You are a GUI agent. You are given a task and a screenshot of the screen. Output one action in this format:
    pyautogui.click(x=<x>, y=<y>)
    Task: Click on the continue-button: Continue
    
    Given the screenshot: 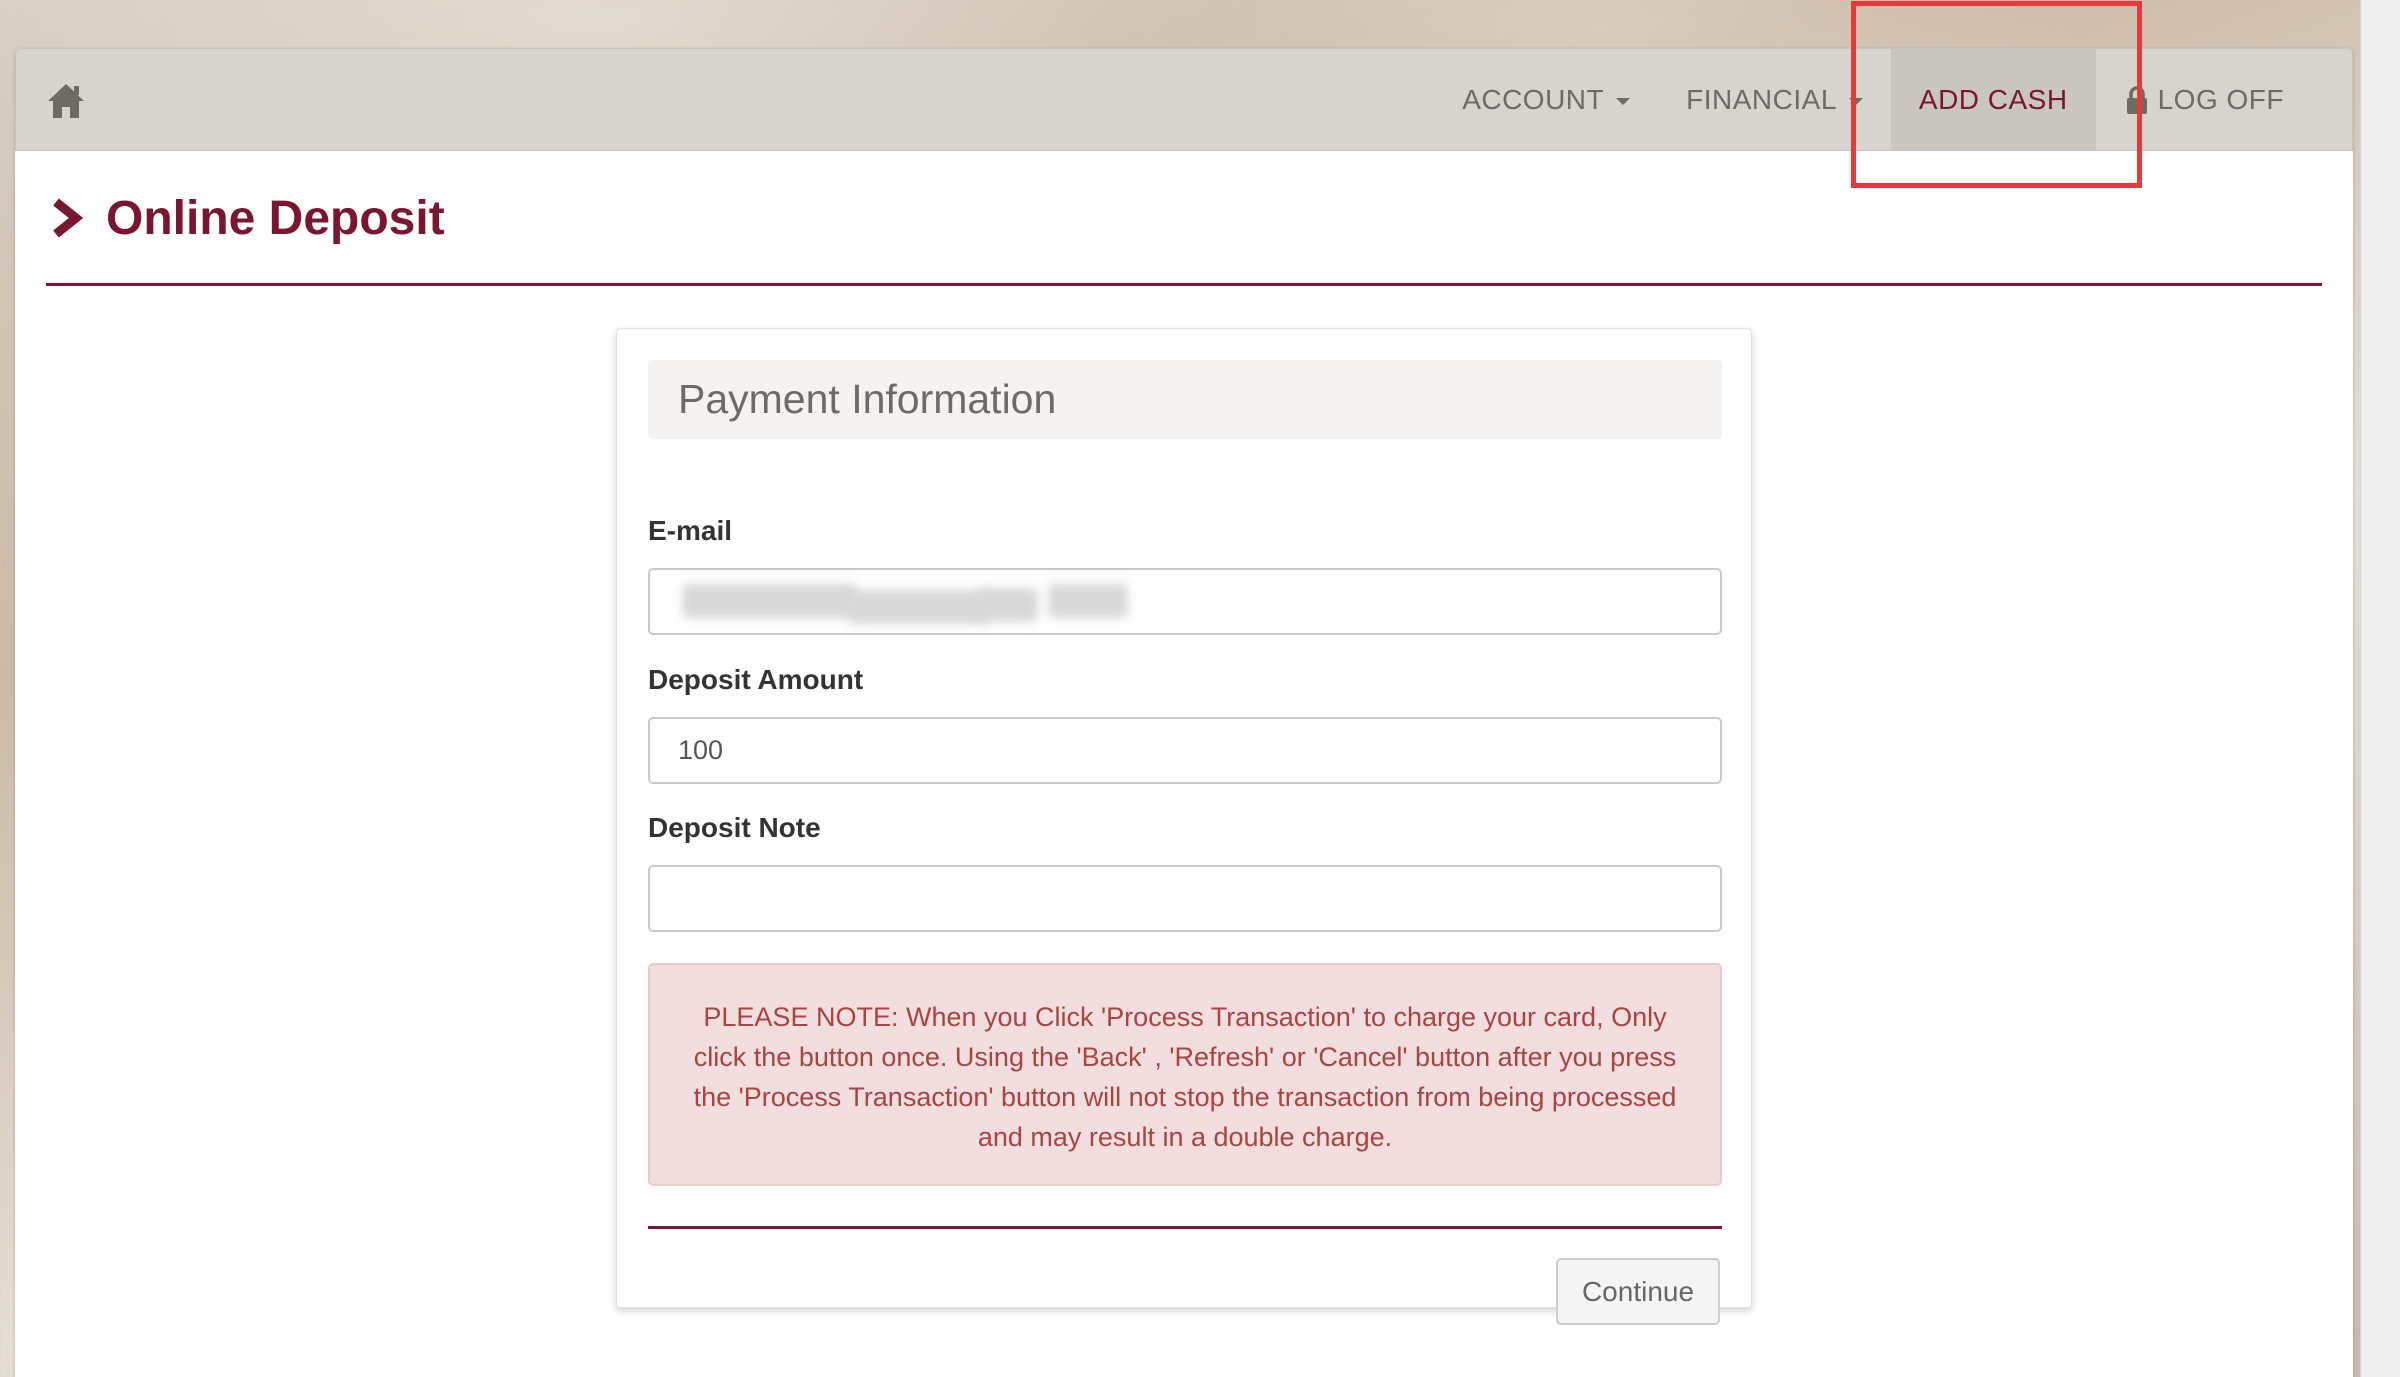 What is the action you would take?
    pyautogui.click(x=1638, y=1291)
    